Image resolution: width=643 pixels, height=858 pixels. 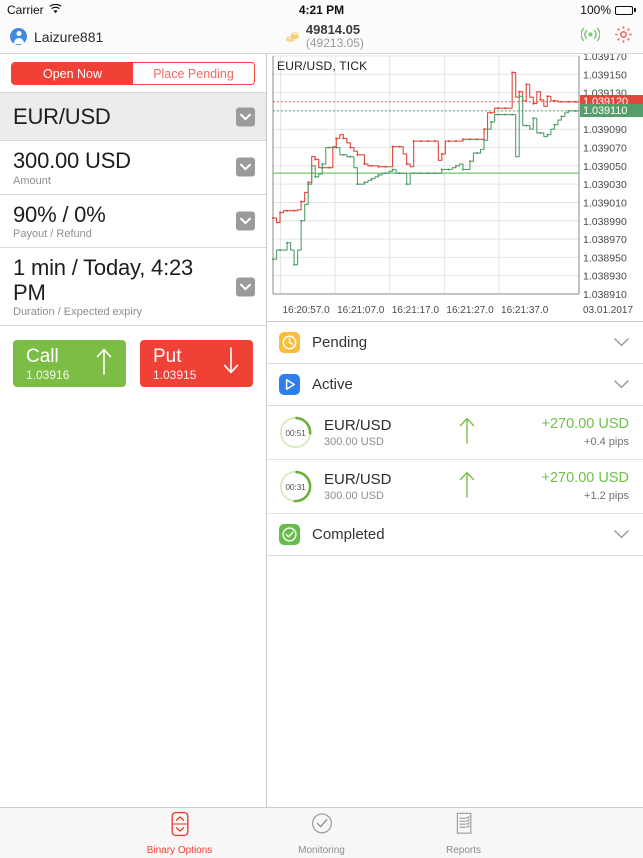 What do you see at coordinates (595, 10) in the screenshot?
I see `battery-percent-label: 100%` at bounding box center [595, 10].